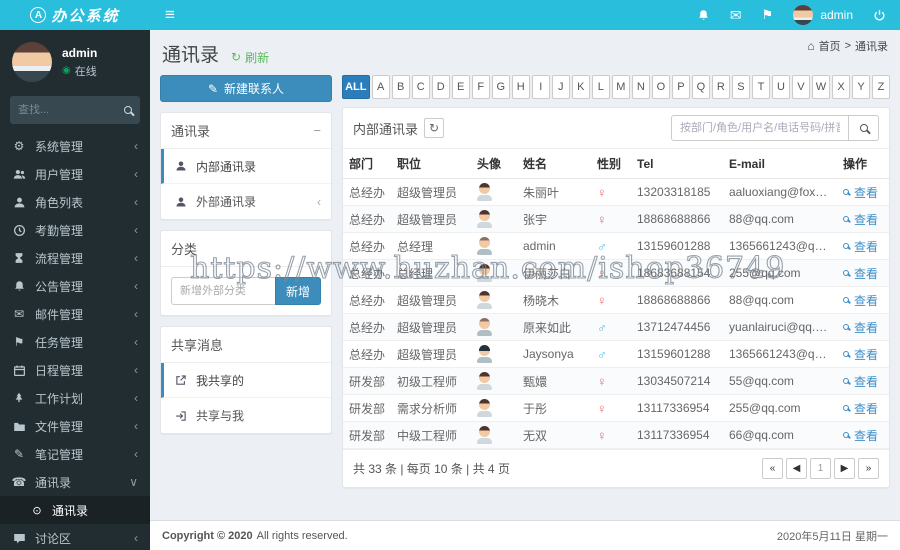 The image size is (900, 550). I want to click on prev-page-button: ◀, so click(796, 468).